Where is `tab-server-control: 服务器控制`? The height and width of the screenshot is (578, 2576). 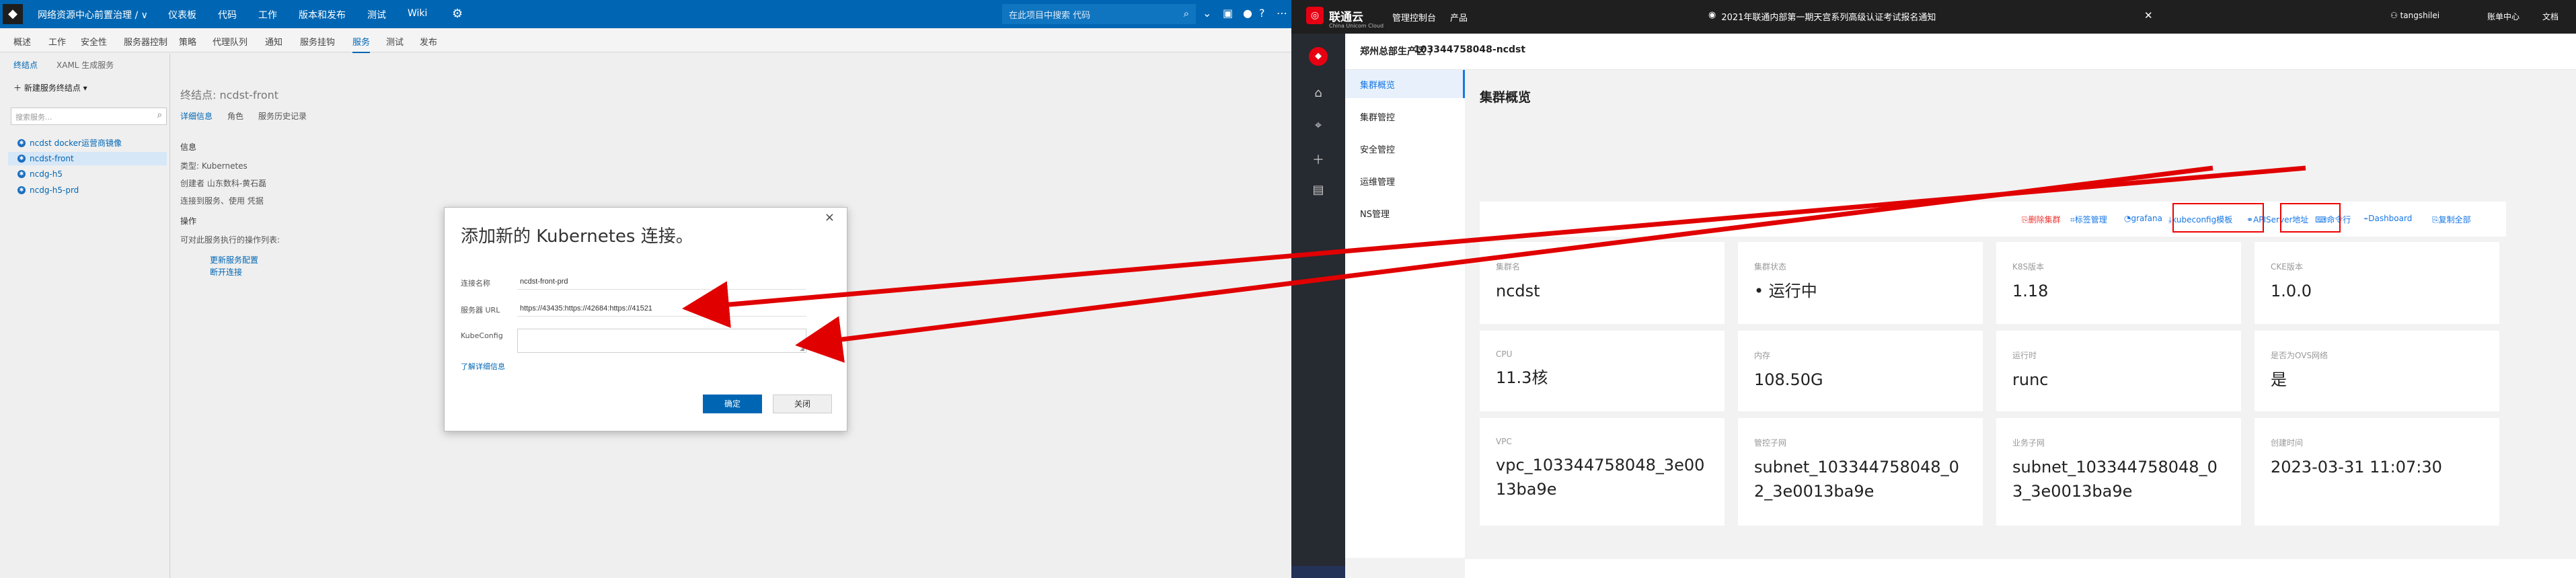 tab-server-control: 服务器控制 is located at coordinates (145, 41).